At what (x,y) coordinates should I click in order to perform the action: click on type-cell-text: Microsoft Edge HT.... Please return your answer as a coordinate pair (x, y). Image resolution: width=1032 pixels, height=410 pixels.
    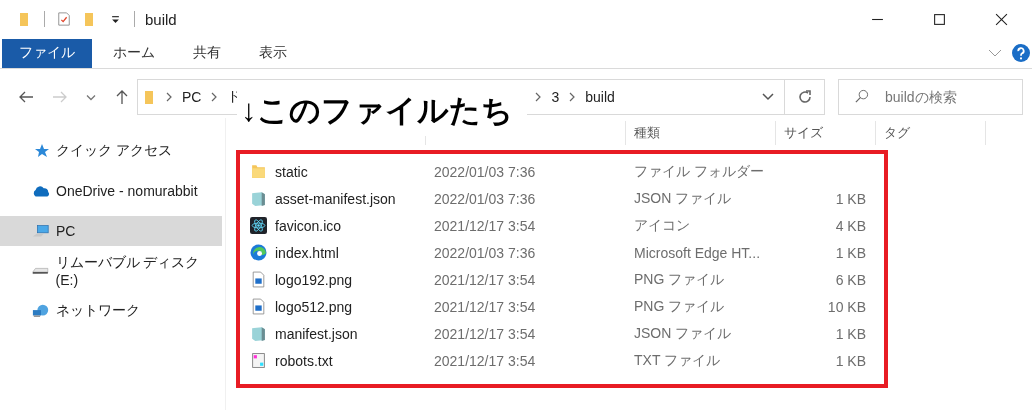
    Looking at the image, I should click on (697, 252).